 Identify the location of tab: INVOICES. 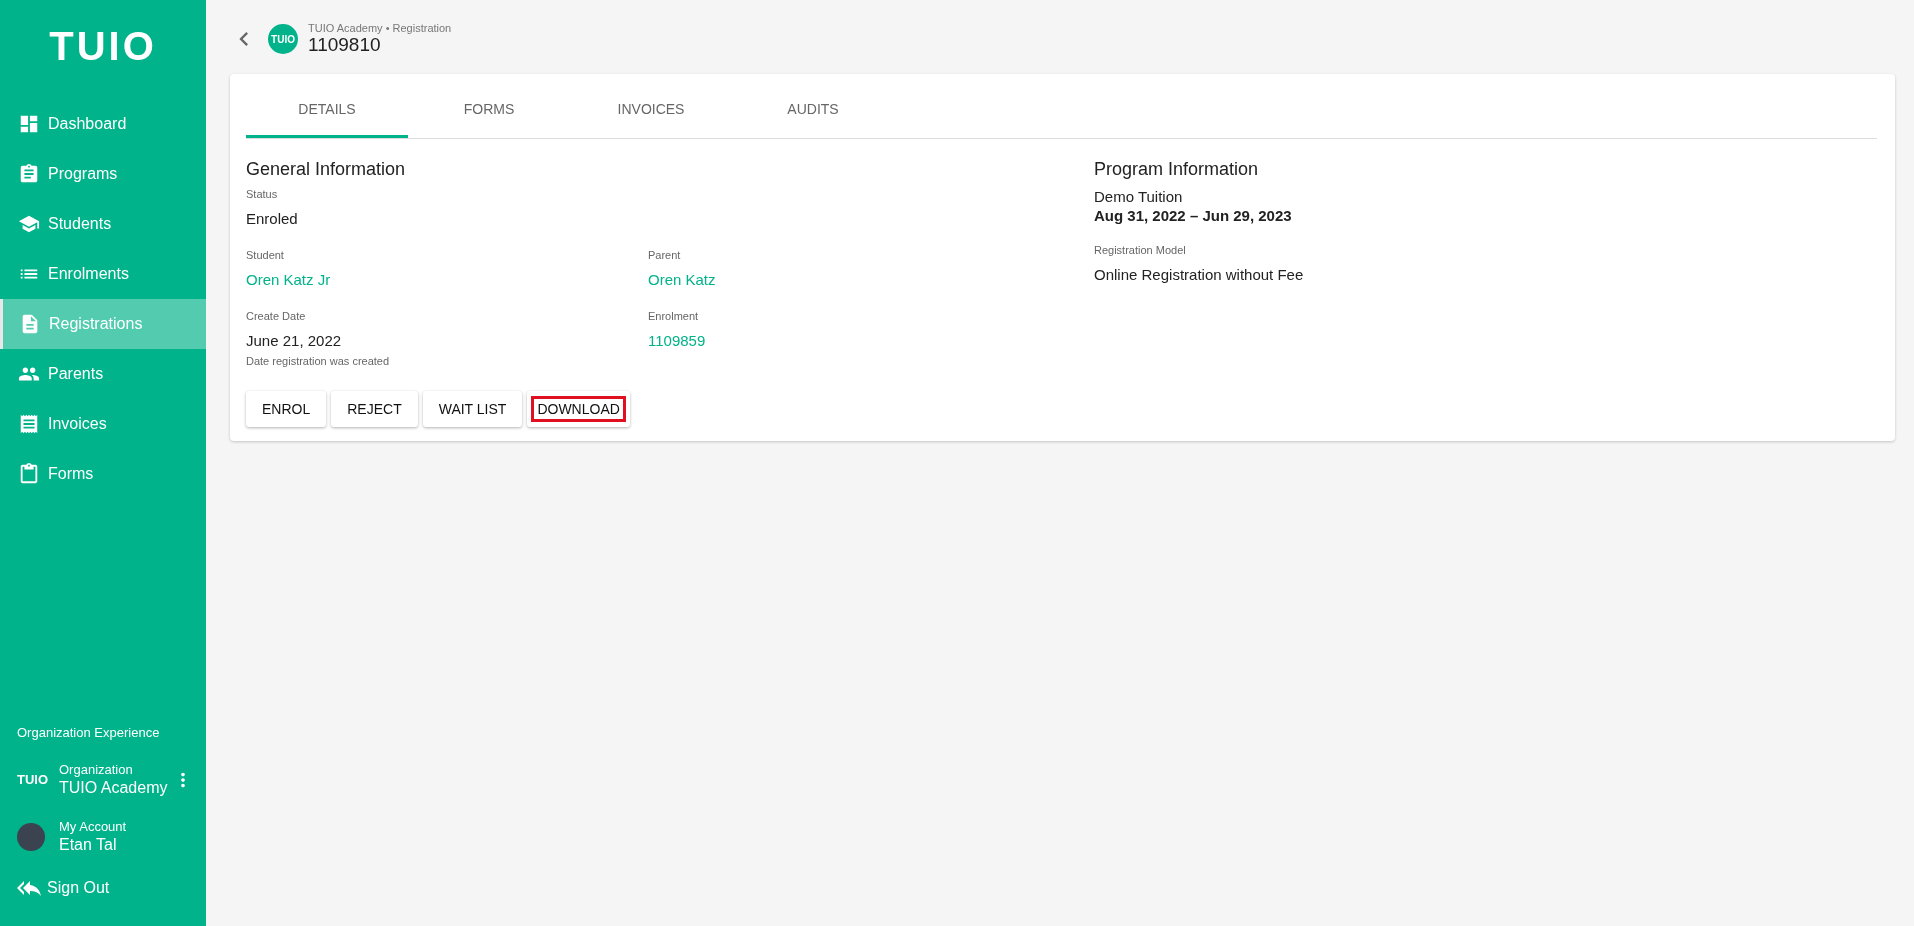
(651, 106).